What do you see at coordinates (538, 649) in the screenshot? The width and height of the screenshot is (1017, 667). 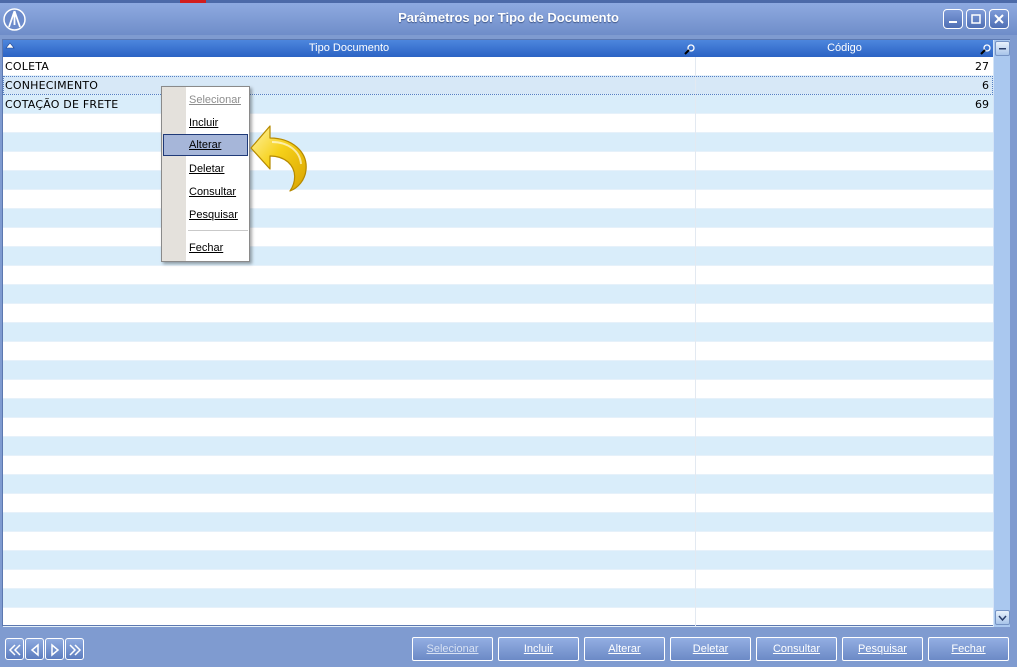 I see `incluir-button: Incluir` at bounding box center [538, 649].